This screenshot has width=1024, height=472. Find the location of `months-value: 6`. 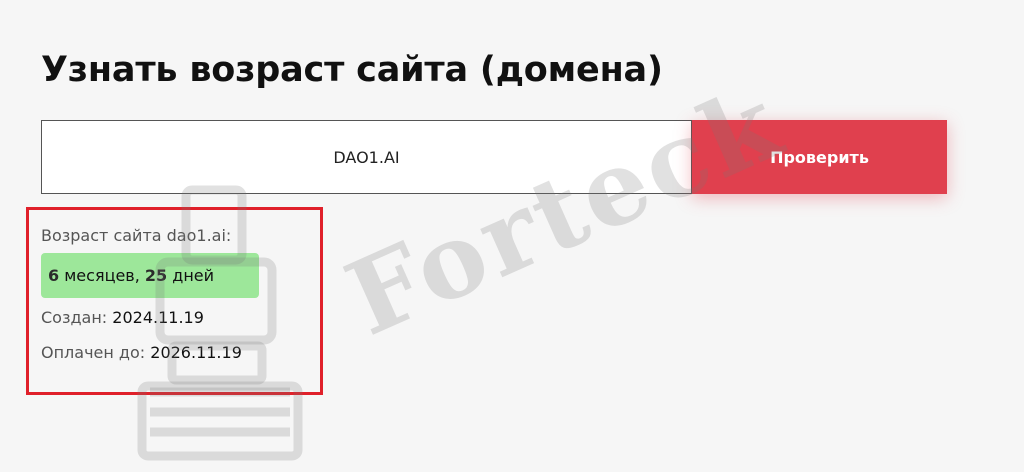

months-value: 6 is located at coordinates (54, 275).